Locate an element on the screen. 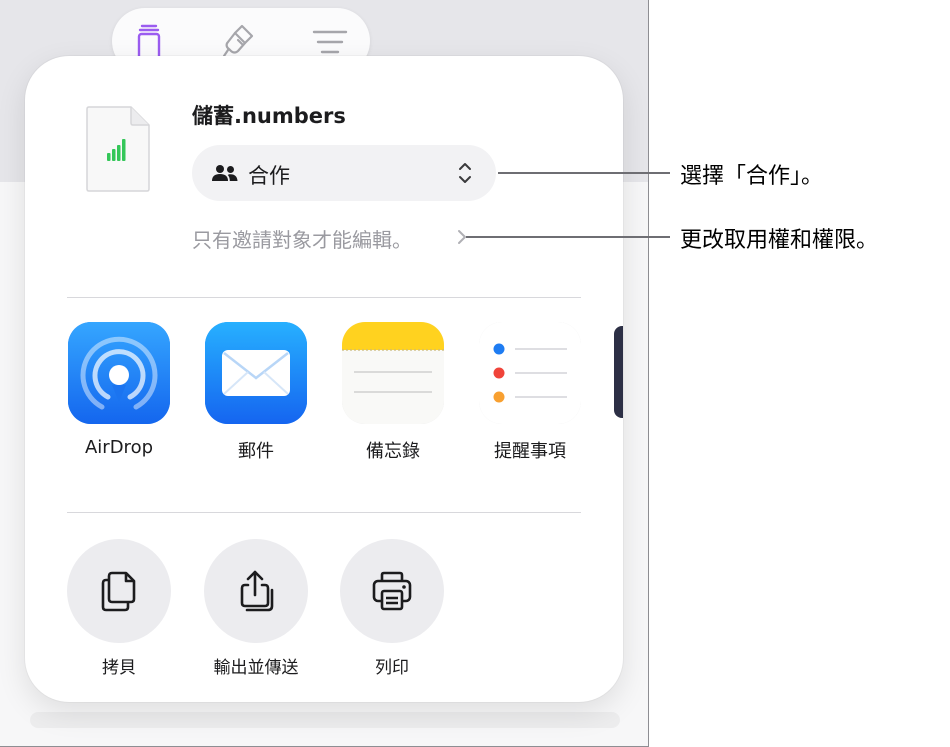  collaborate-label: 合作 is located at coordinates (269, 176).